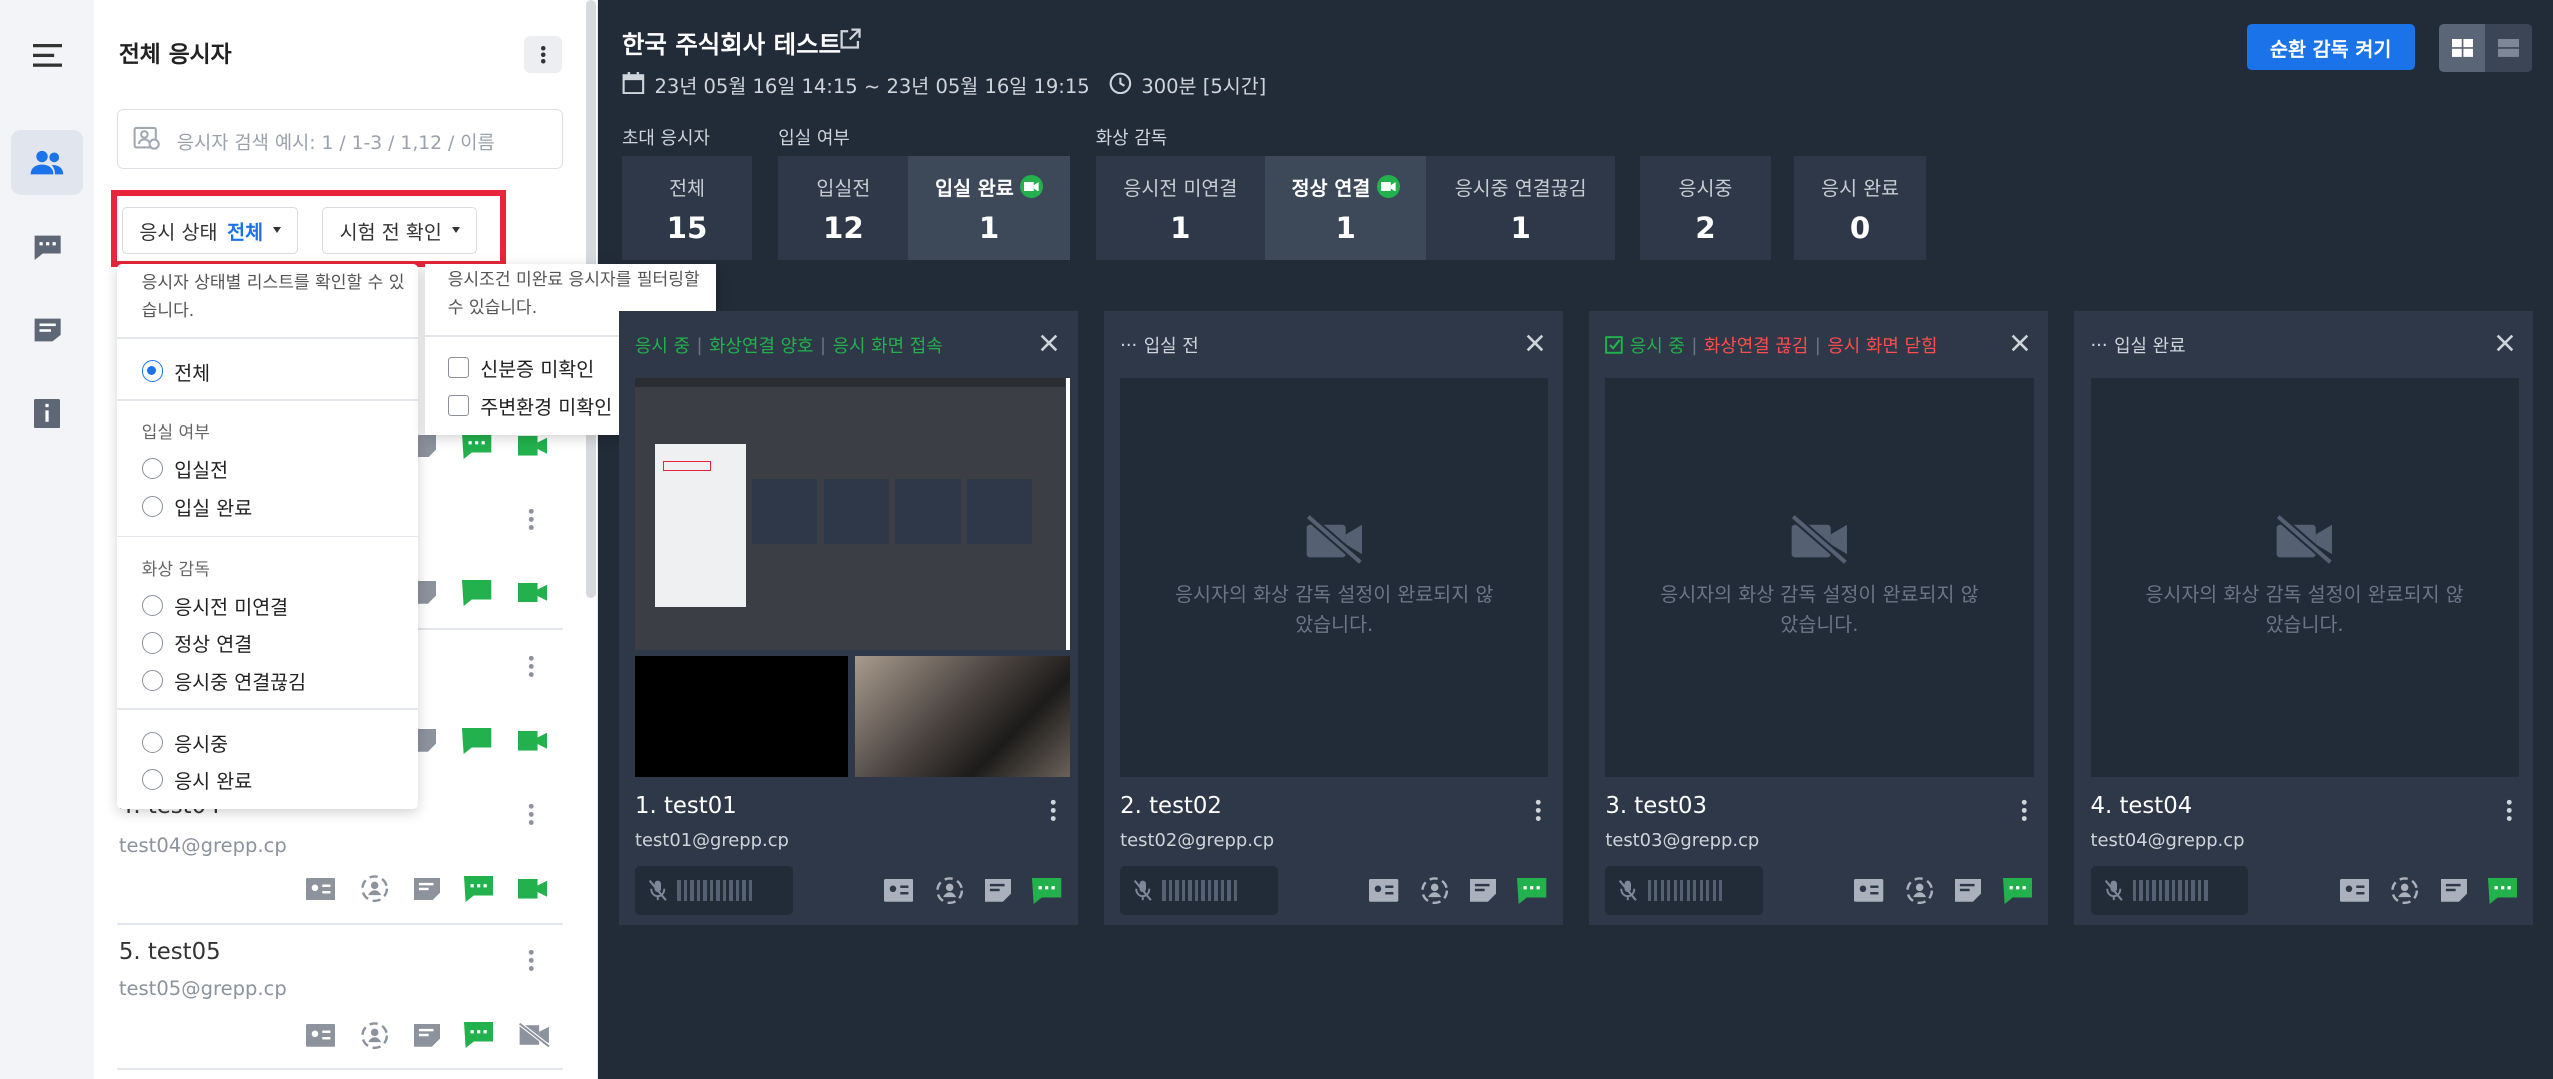  What do you see at coordinates (520, 367) in the screenshot?
I see `checkbox-id-unchecked: 신분증 미확인` at bounding box center [520, 367].